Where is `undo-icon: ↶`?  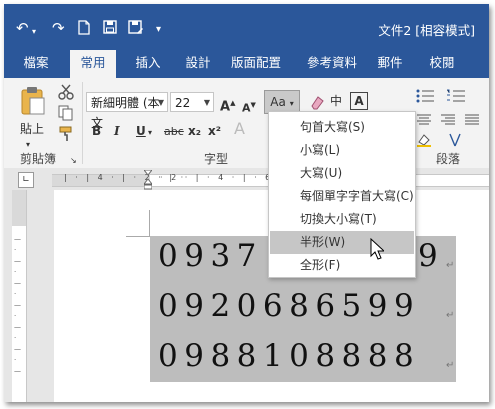
undo-icon: ↶ is located at coordinates (22, 28).